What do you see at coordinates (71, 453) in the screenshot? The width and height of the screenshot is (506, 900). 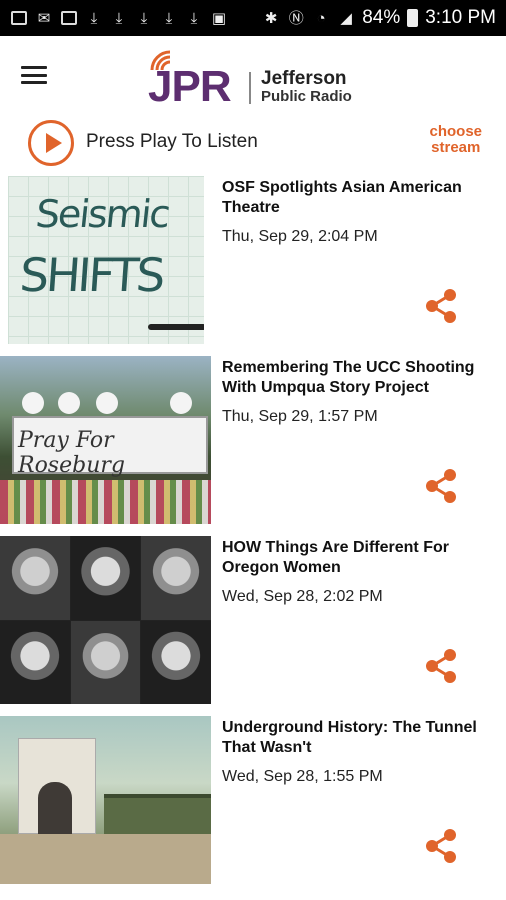 I see `thumbnail-text: Pray For Roseburg` at bounding box center [71, 453].